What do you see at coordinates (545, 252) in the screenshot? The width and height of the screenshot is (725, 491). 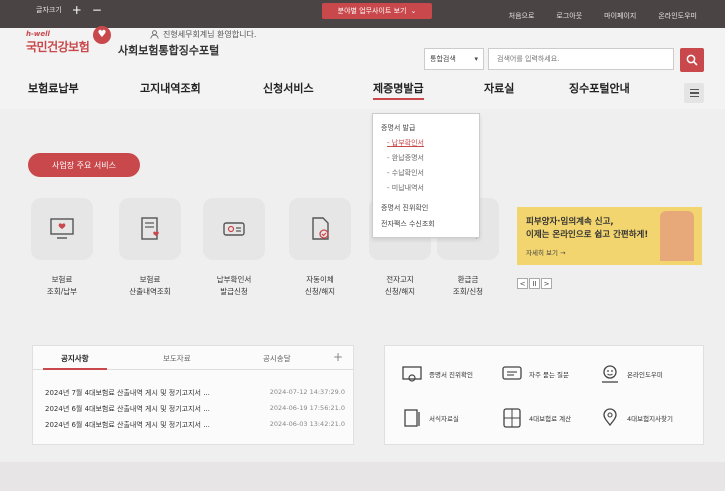 I see `banner-more-link: 자세히 보기 →` at bounding box center [545, 252].